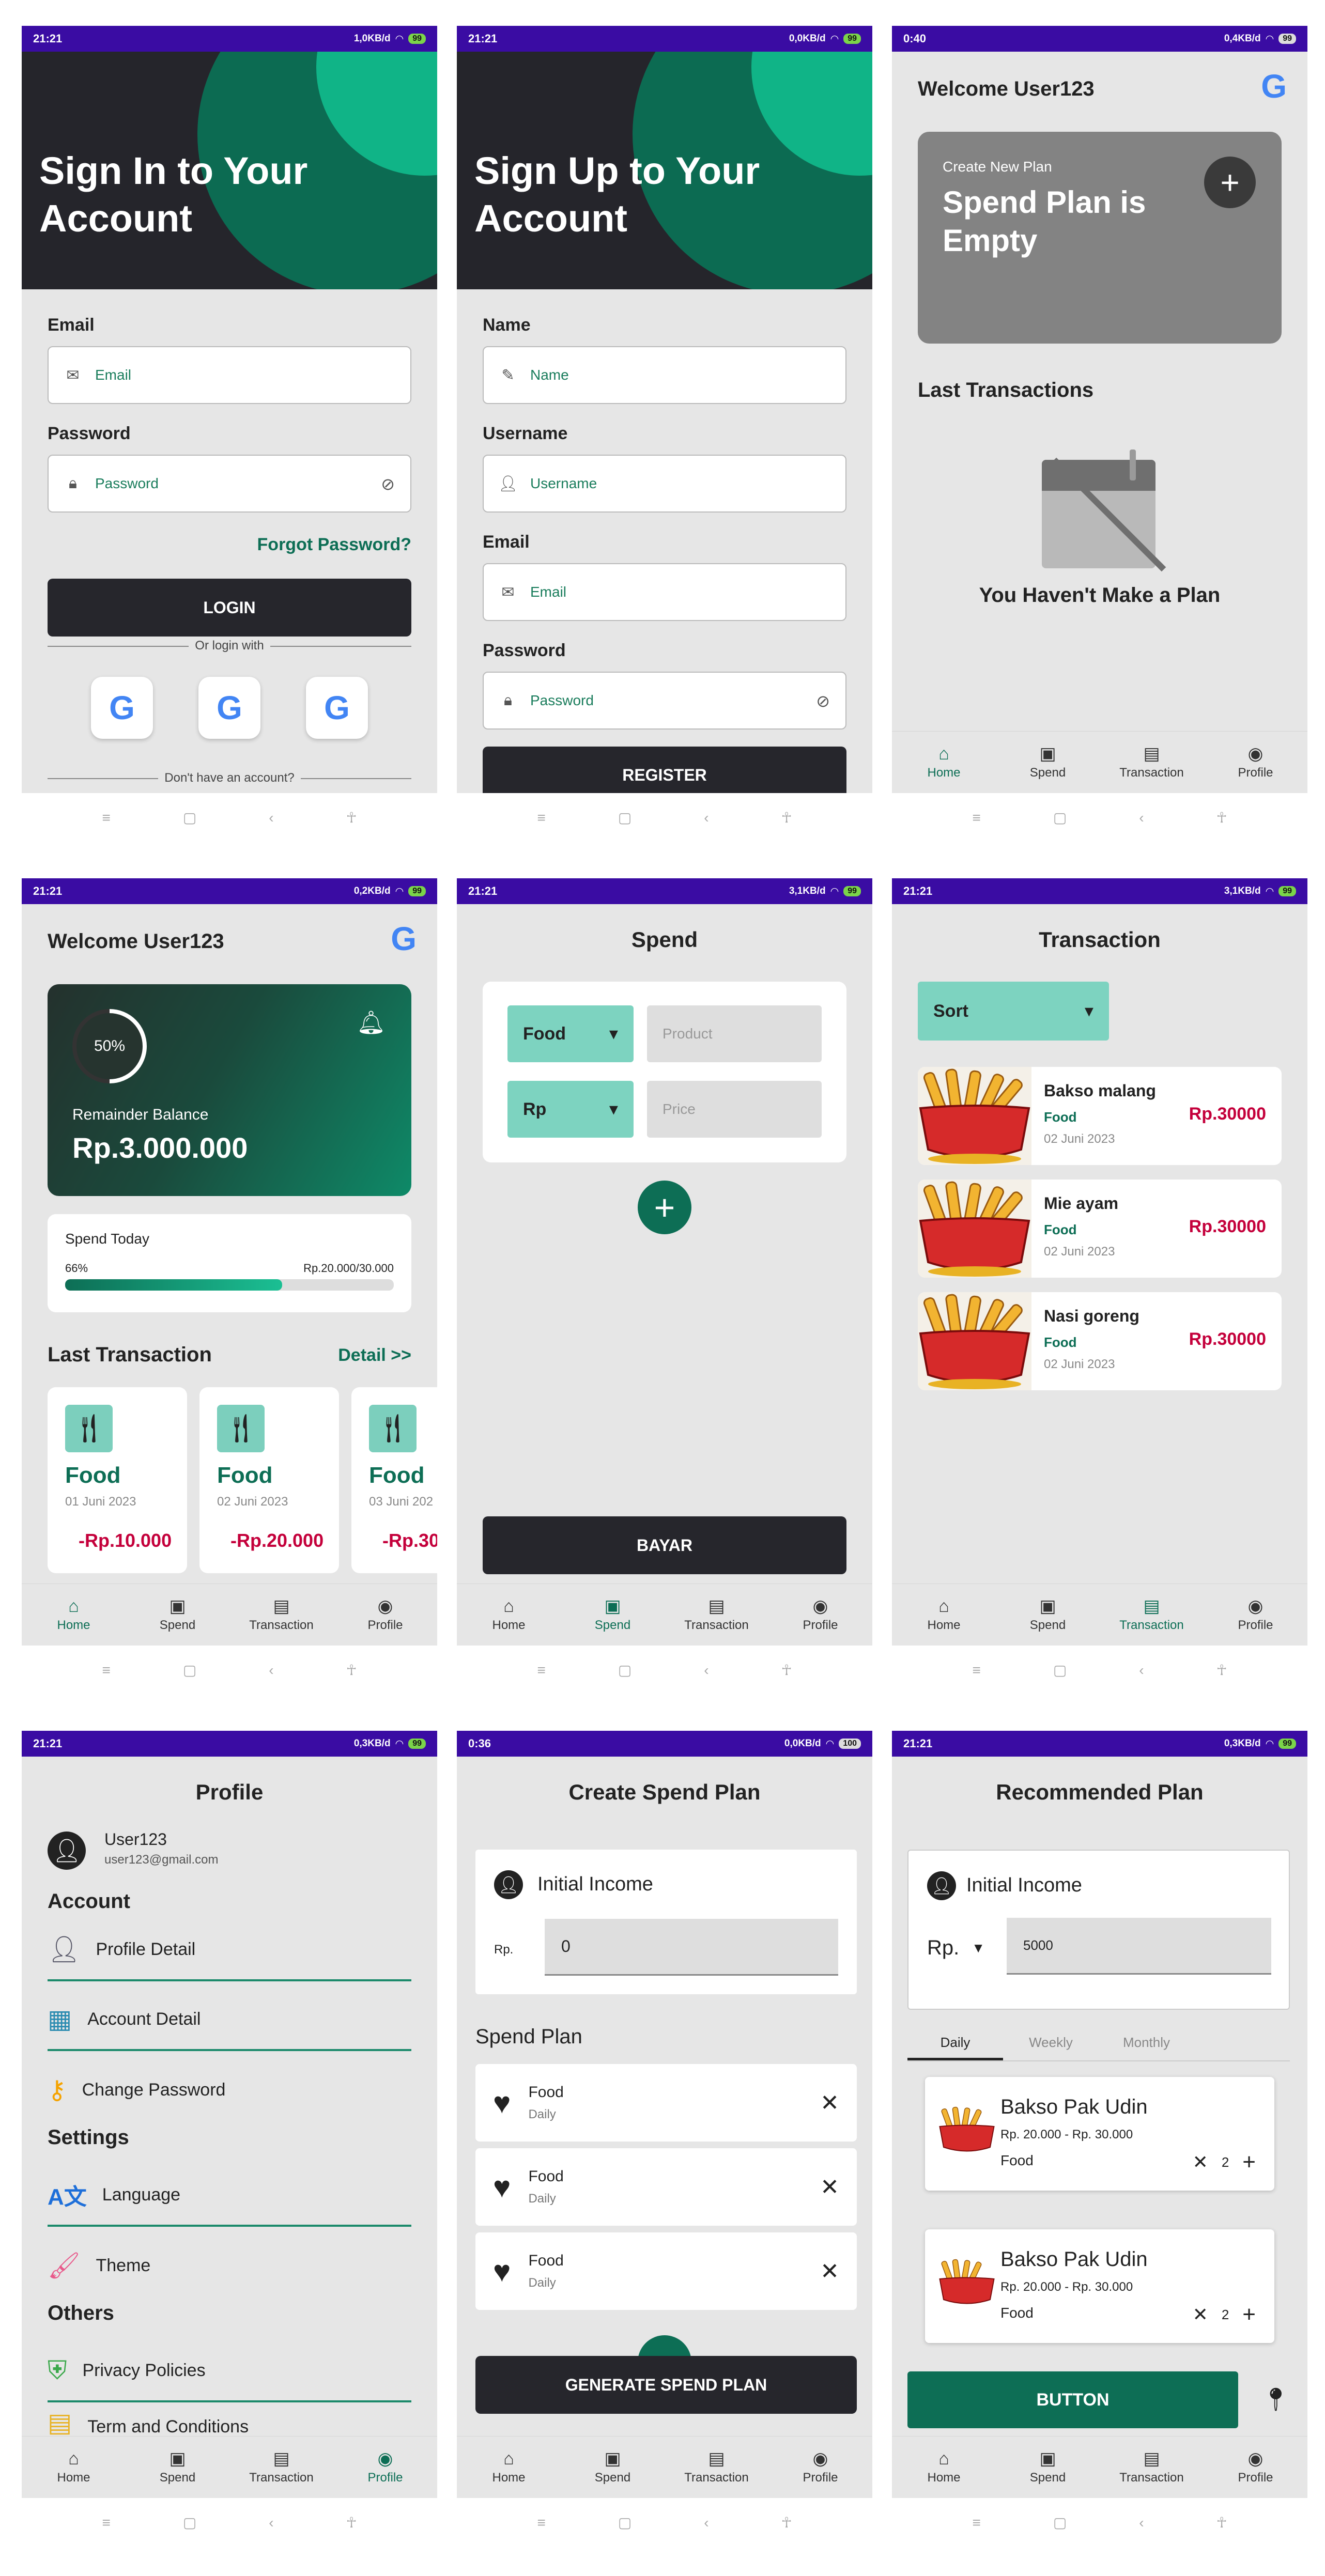 The image size is (1325, 2576). I want to click on forgot-password-link: Forgot Password?, so click(334, 545).